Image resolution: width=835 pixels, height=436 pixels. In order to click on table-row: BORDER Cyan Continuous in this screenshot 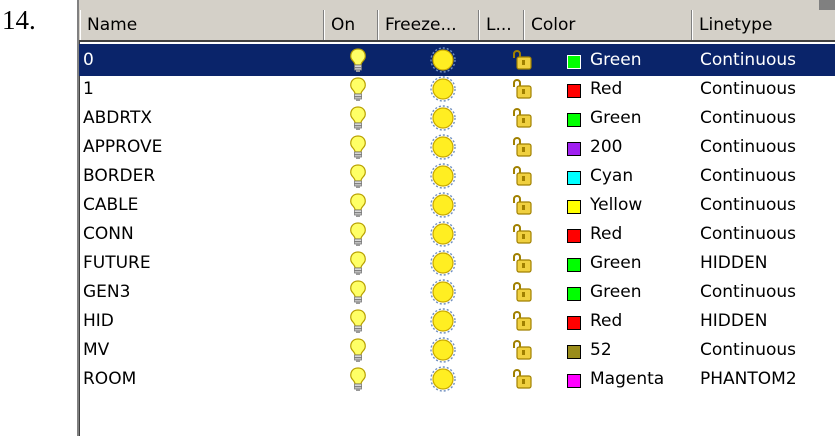, I will do `click(457, 176)`.